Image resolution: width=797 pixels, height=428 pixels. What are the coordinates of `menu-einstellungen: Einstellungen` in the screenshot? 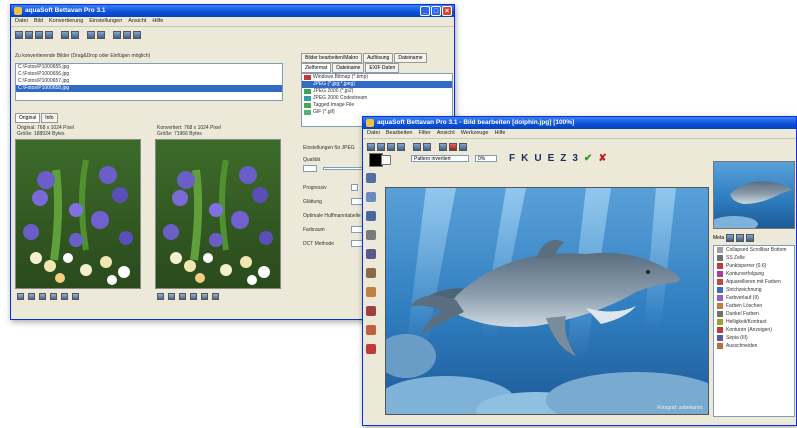 It's located at (105, 21).